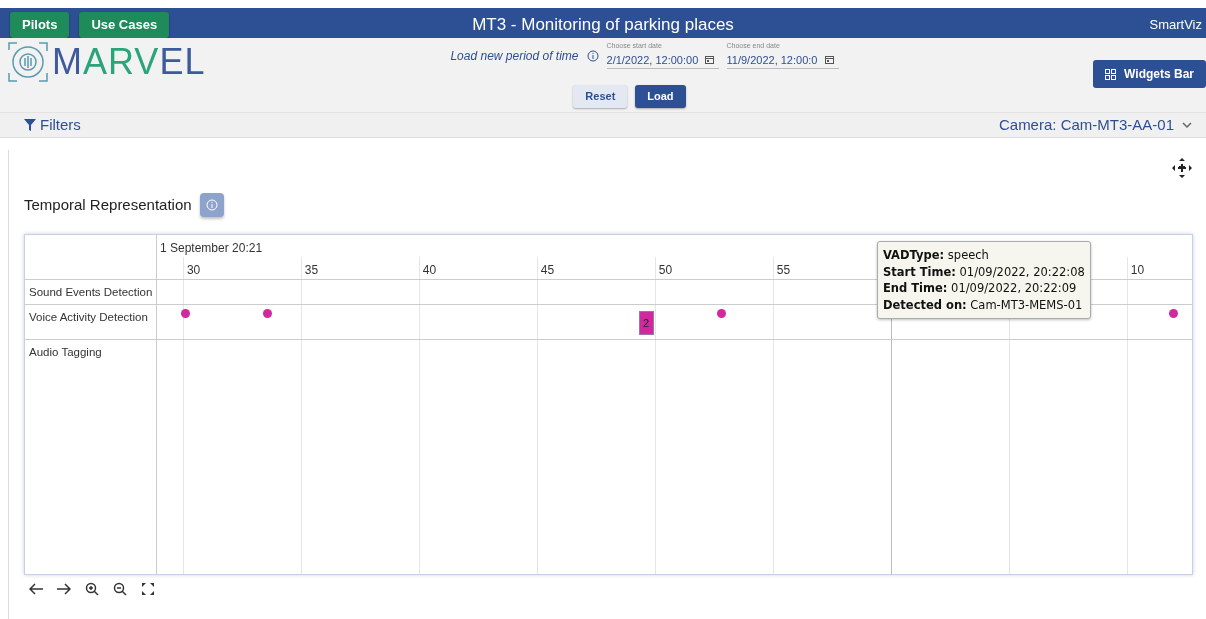 This screenshot has width=1206, height=619. I want to click on chevron-down-icon, so click(1187, 125).